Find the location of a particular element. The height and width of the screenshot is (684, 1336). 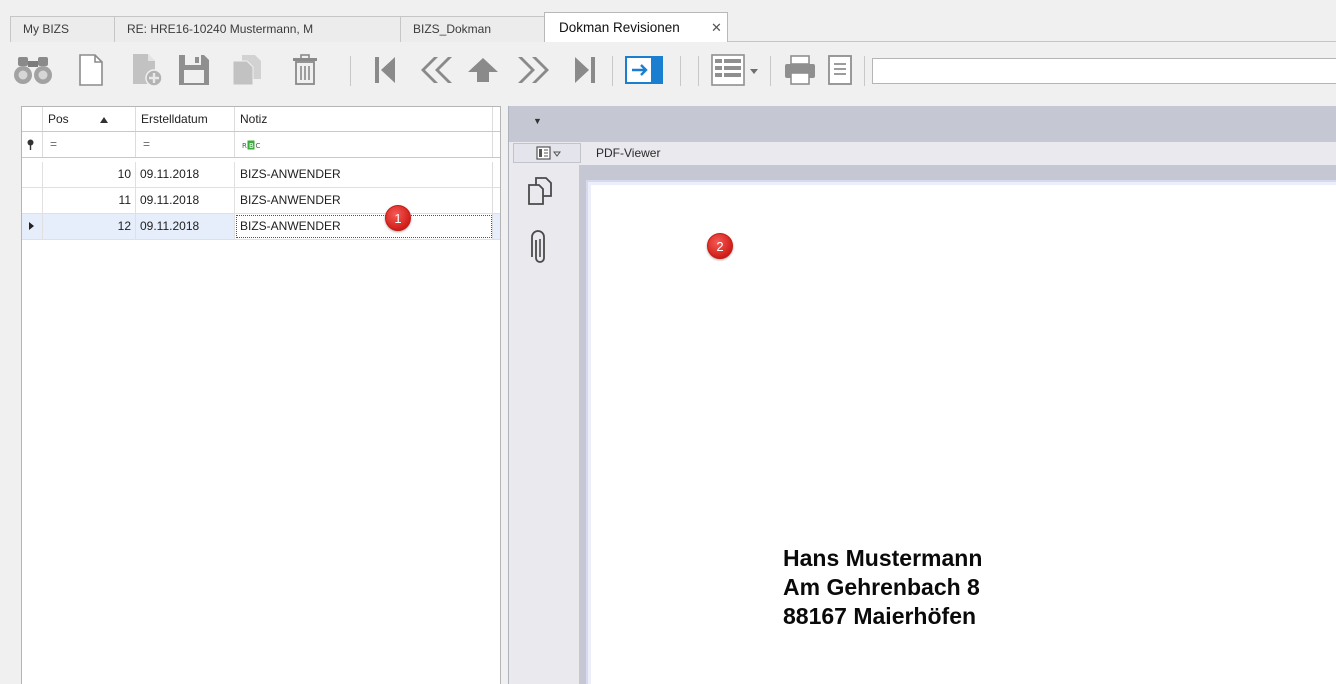

column-header-pos: Pos is located at coordinates (89, 119).